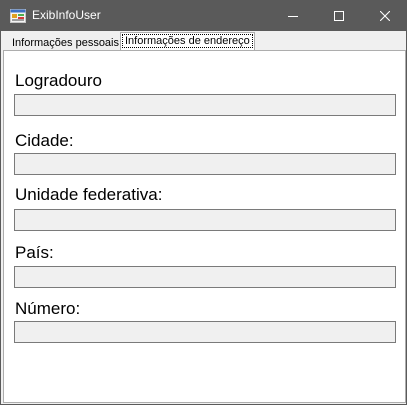  Describe the element at coordinates (205, 220) in the screenshot. I see `unidade-federativa-field` at that location.